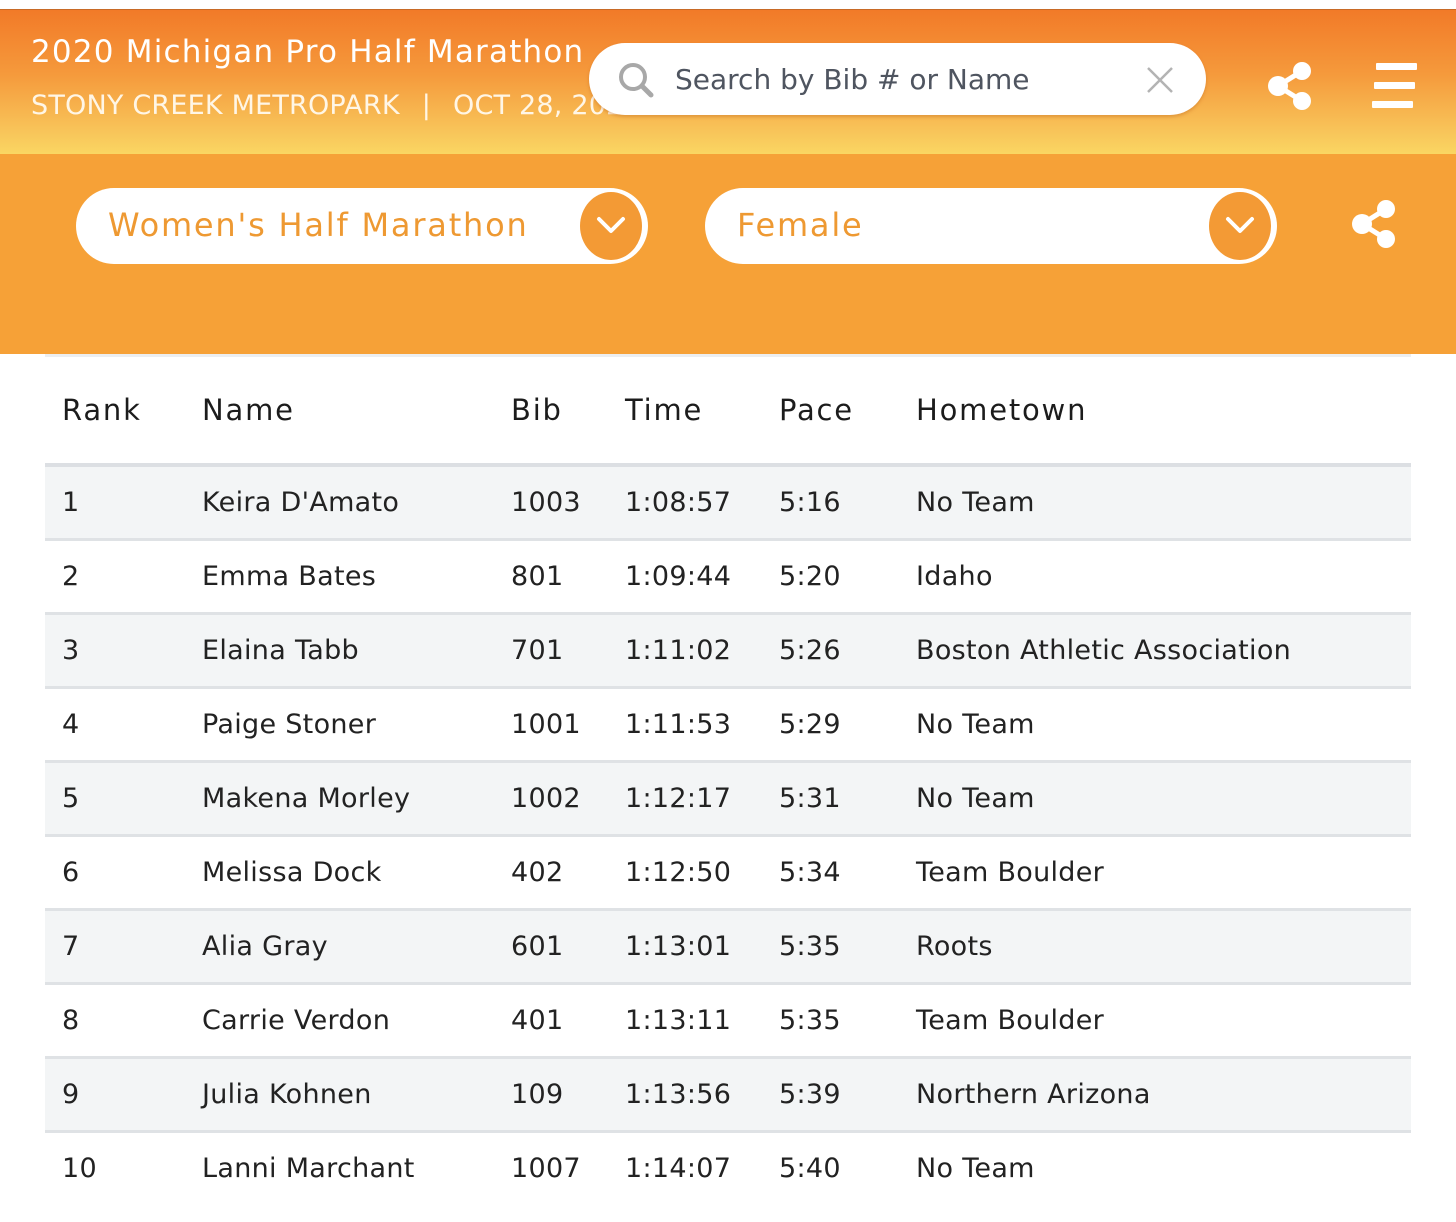 The height and width of the screenshot is (1222, 1456). What do you see at coordinates (123, 873) in the screenshot?
I see `cell-rank: 6` at bounding box center [123, 873].